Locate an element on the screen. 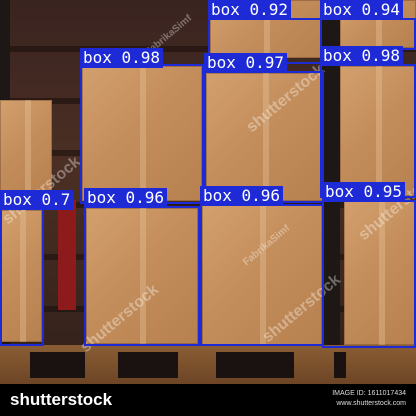 This screenshot has width=416, height=416. detection-label: box 0.92 is located at coordinates (250, 10).